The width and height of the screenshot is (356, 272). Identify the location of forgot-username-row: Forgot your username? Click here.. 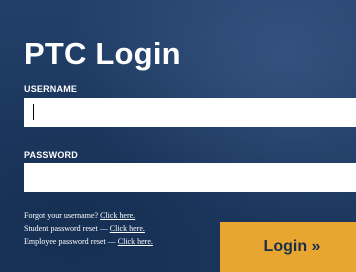
(88, 215).